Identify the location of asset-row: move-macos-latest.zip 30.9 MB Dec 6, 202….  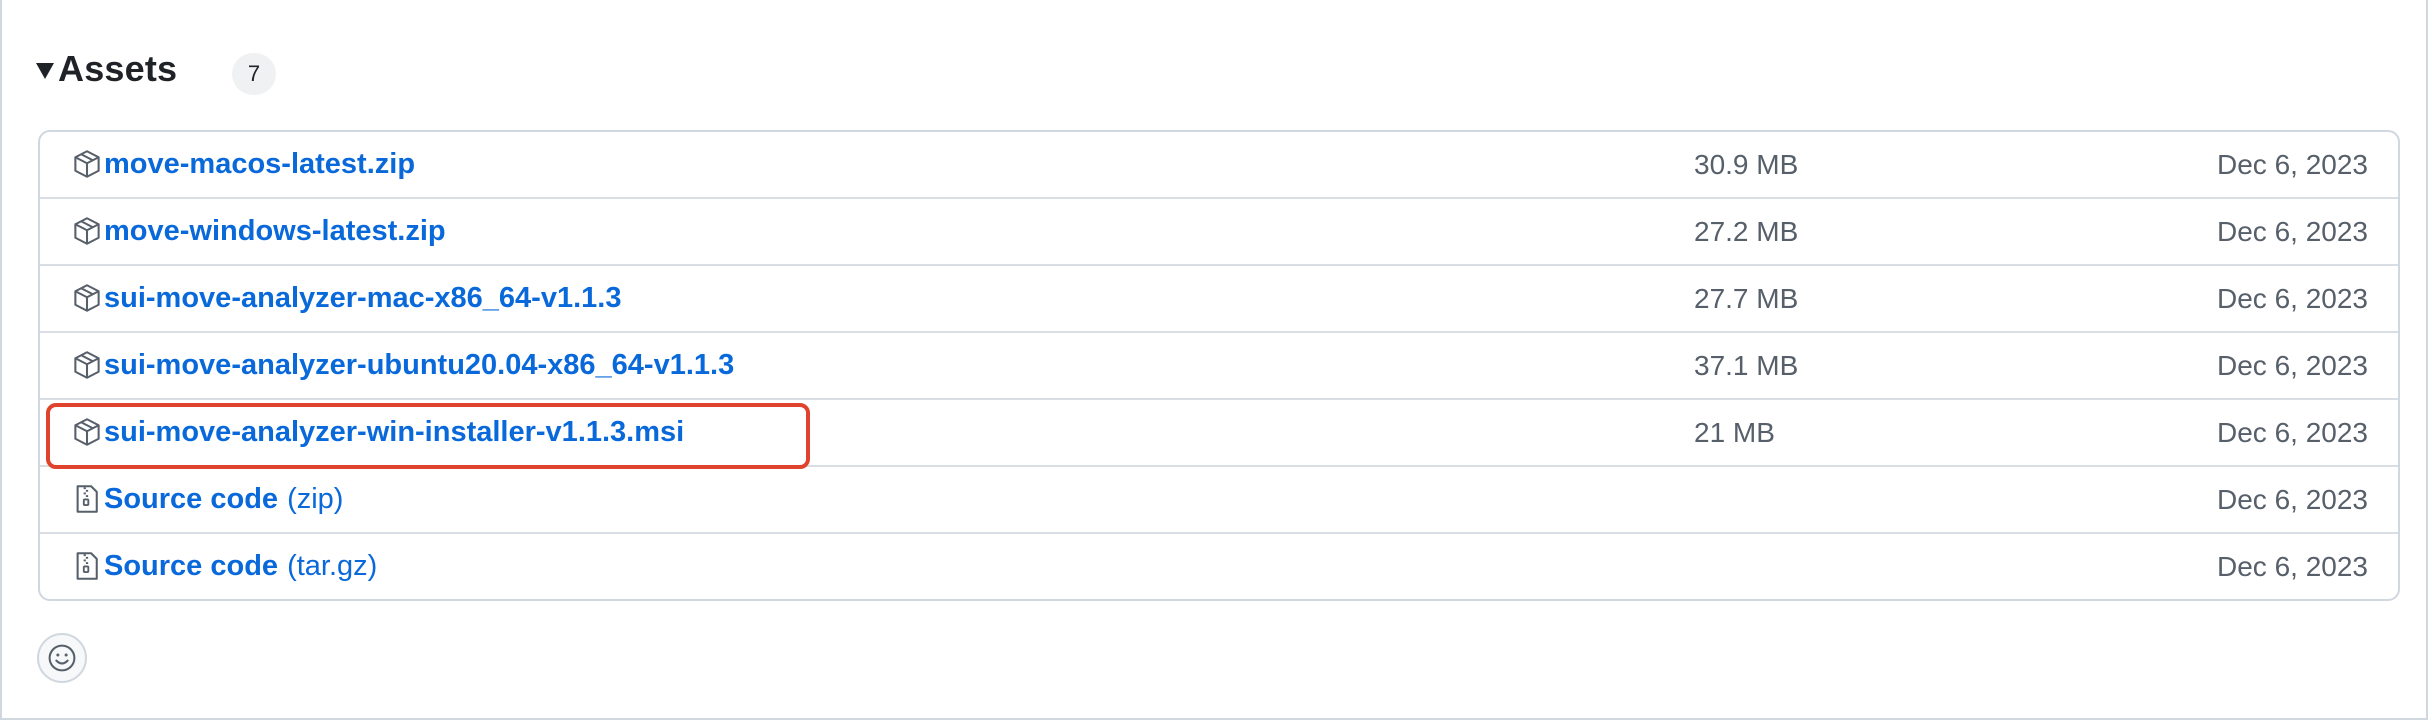
(1219, 164).